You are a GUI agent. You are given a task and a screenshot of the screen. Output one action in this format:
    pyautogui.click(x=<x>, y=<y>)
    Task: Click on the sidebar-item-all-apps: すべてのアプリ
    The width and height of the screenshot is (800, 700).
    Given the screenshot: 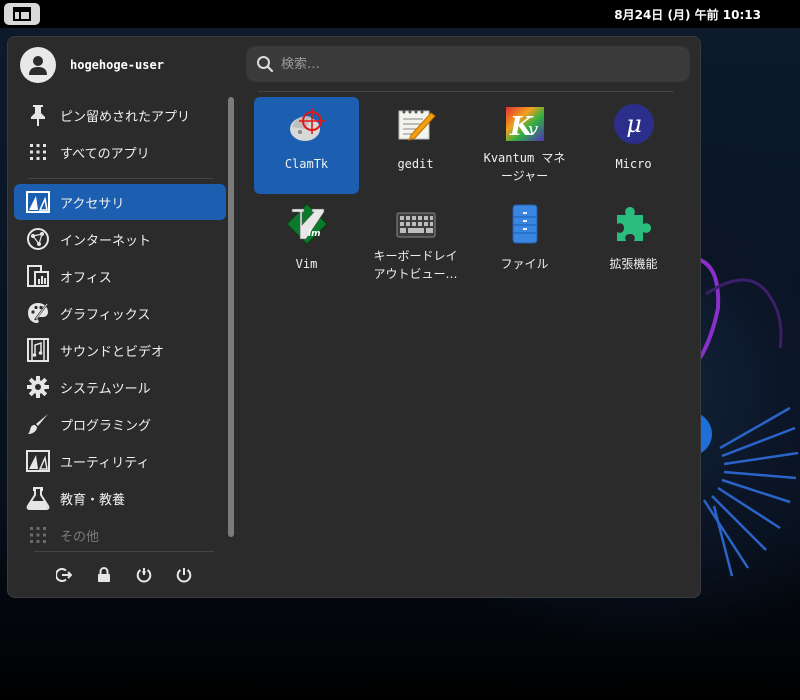 What is the action you would take?
    pyautogui.click(x=120, y=152)
    